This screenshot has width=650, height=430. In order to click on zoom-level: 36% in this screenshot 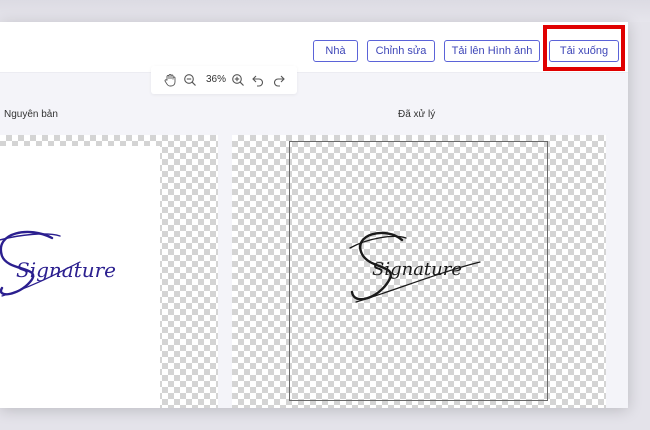, I will do `click(215, 79)`.